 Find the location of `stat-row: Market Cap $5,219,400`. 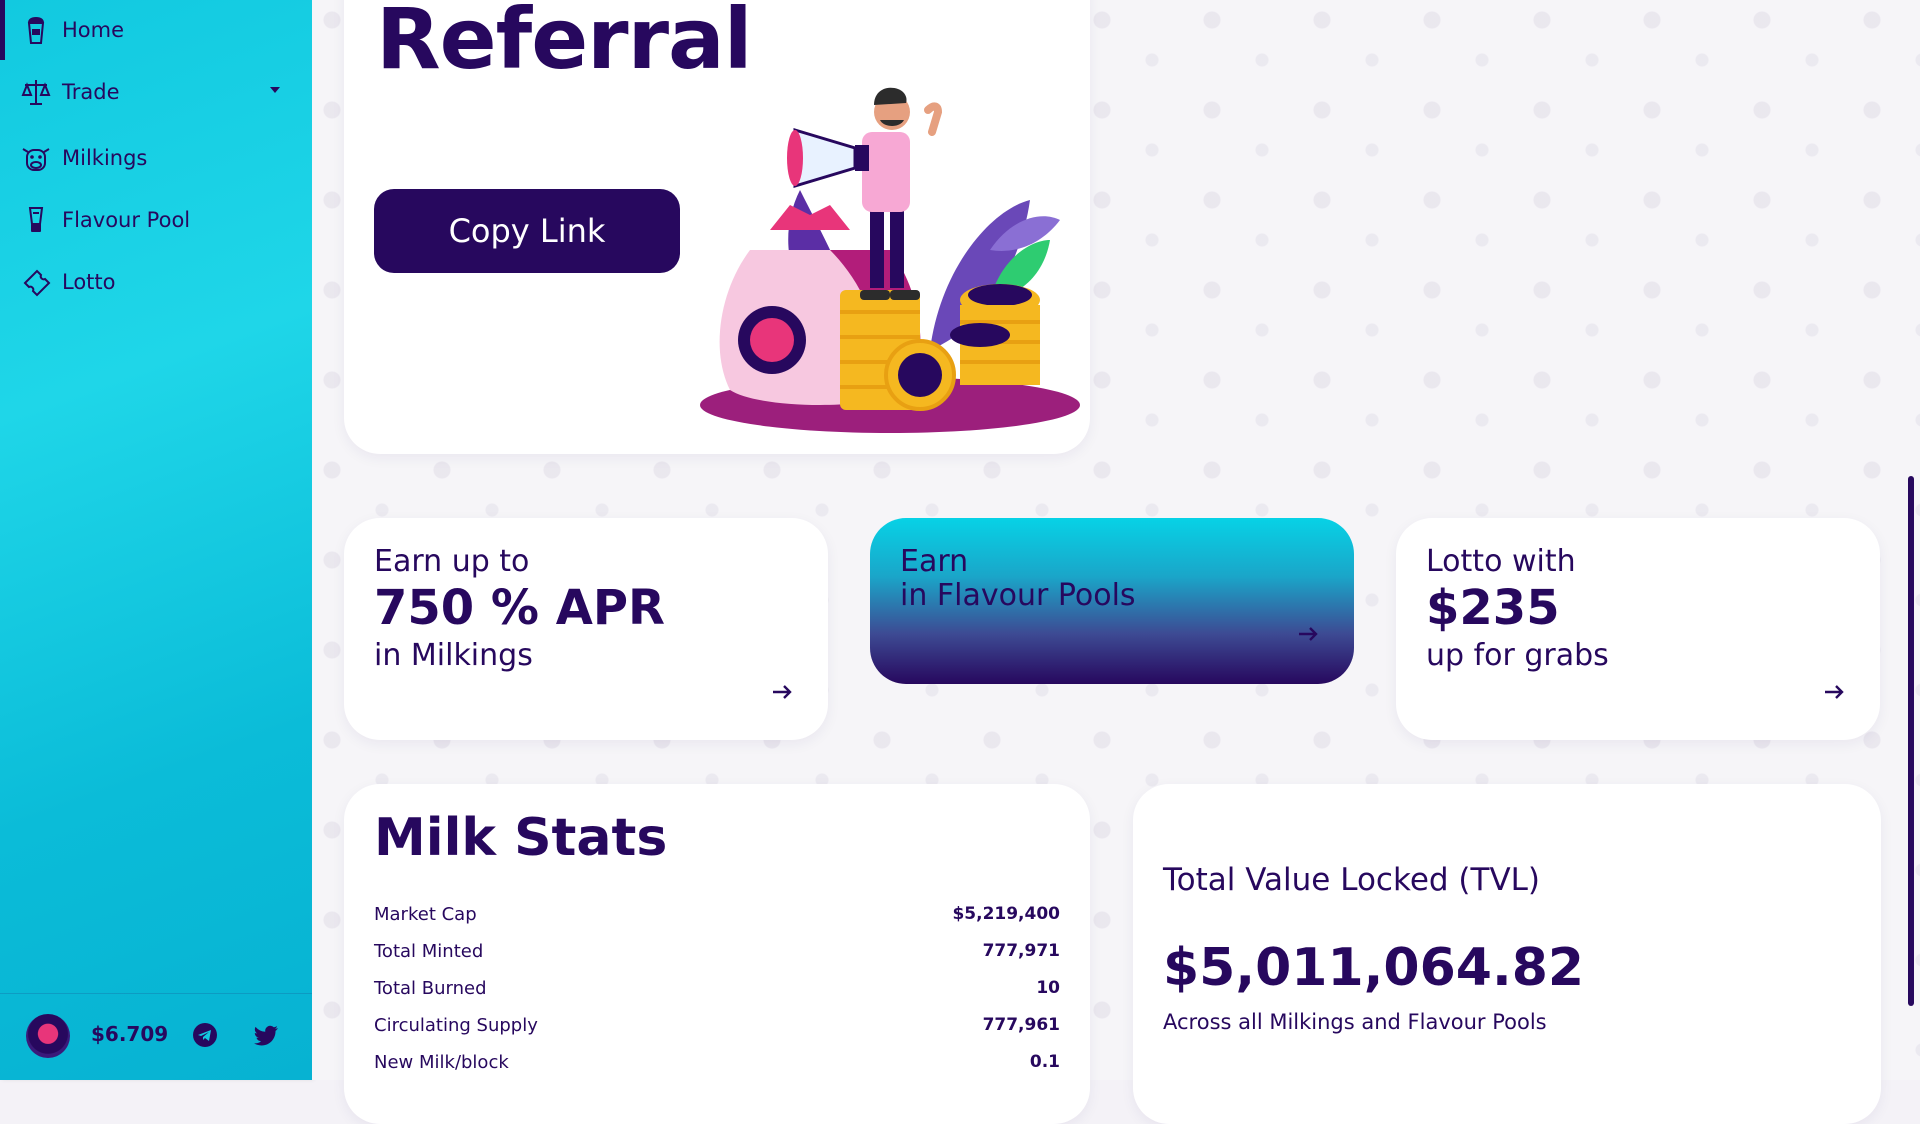

stat-row: Market Cap $5,219,400 is located at coordinates (717, 919).